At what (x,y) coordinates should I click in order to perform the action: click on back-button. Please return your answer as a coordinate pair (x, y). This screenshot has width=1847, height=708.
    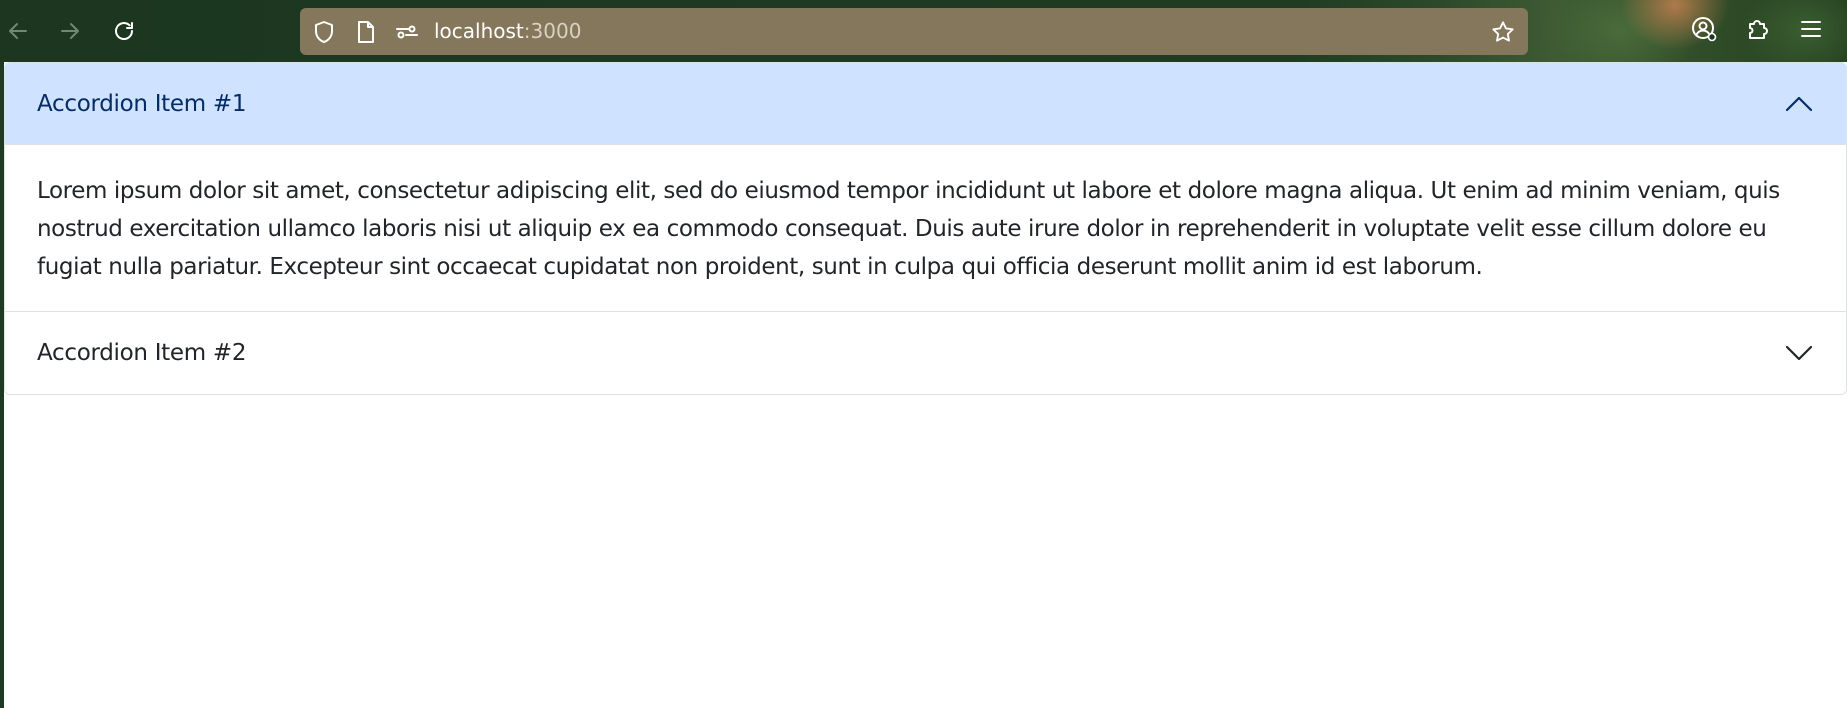
    Looking at the image, I should click on (19, 31).